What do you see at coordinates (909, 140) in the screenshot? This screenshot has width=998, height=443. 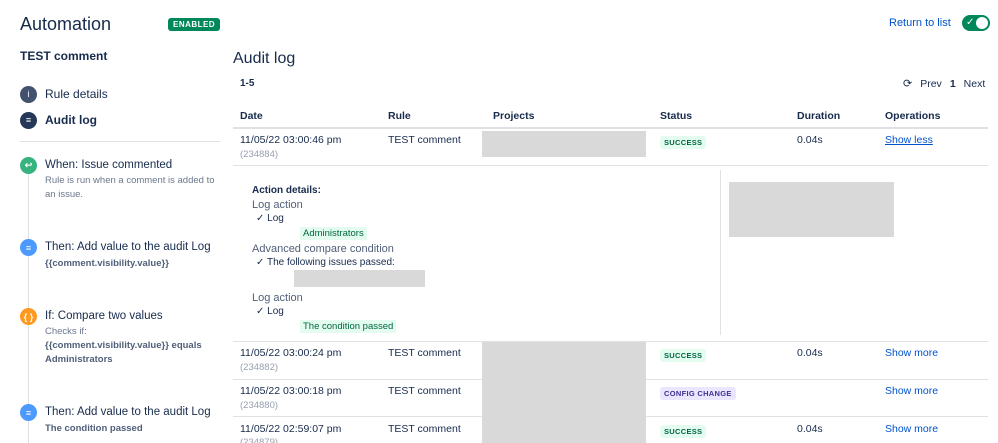 I see `show-less-link: Show less` at bounding box center [909, 140].